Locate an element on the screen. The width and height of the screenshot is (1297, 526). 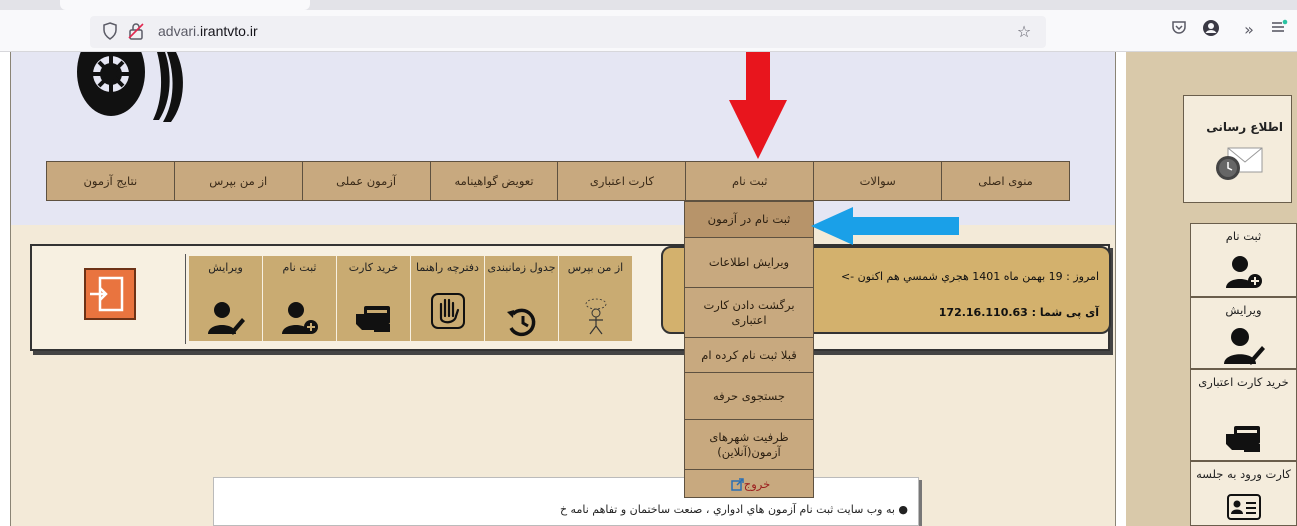
menu-item-exam-results: نتایج آزمون is located at coordinates (110, 181).